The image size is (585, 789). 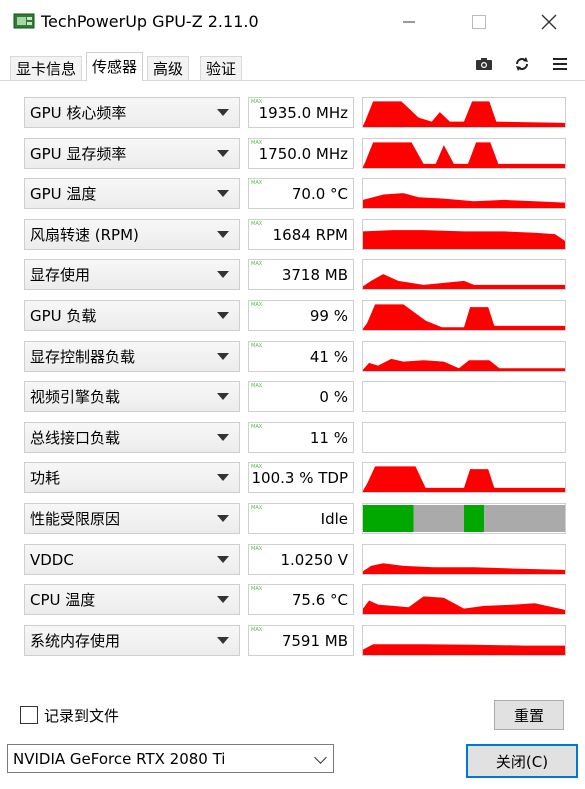 What do you see at coordinates (78, 154) in the screenshot?
I see `sensor-label: GPU 显存频率` at bounding box center [78, 154].